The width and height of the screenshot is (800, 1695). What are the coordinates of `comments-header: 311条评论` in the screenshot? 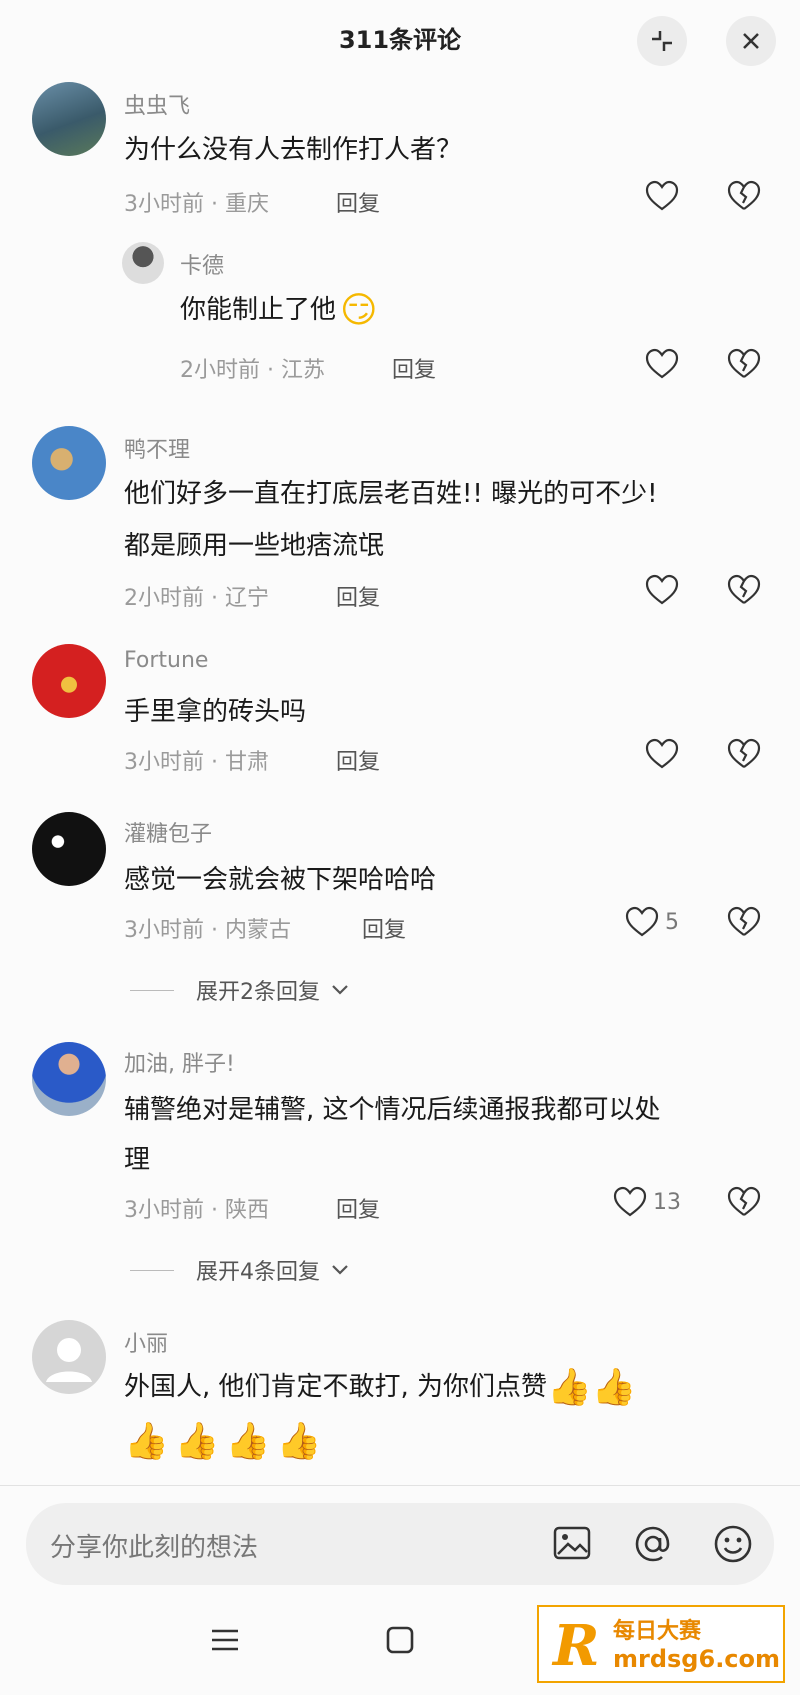 It's located at (400, 40).